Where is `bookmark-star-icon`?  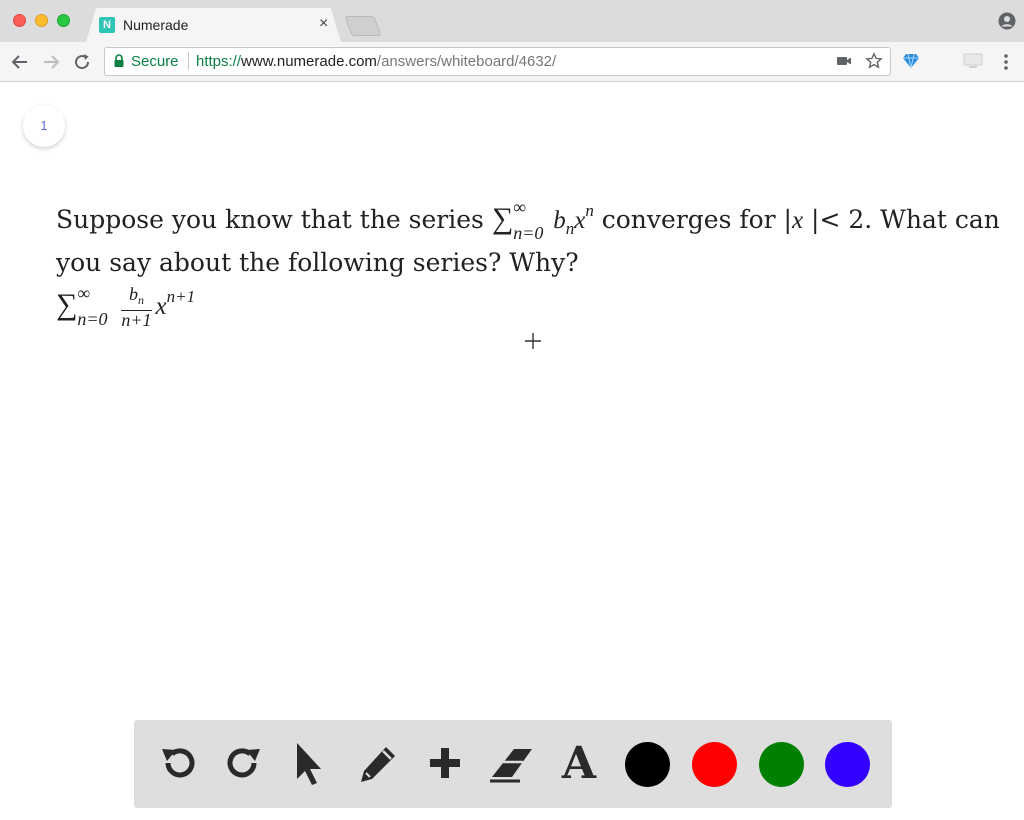
bookmark-star-icon is located at coordinates (874, 61).